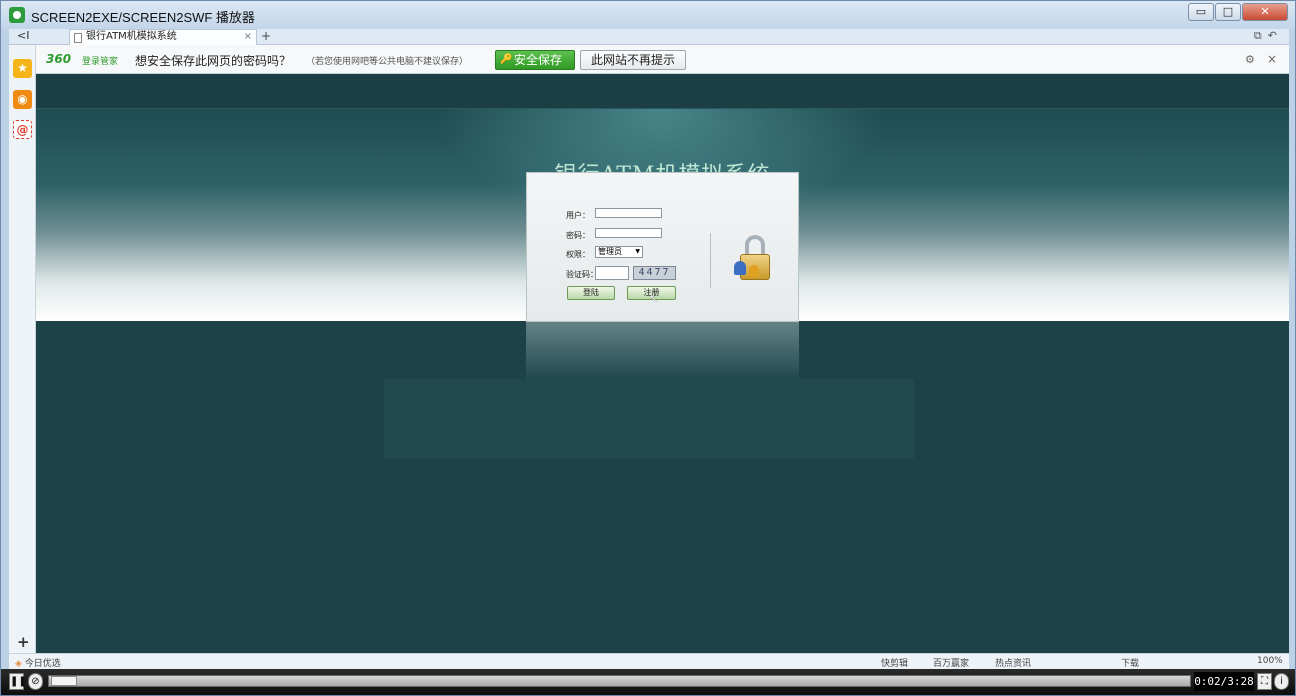 The height and width of the screenshot is (696, 1296). I want to click on password-label: 密码：, so click(578, 235).